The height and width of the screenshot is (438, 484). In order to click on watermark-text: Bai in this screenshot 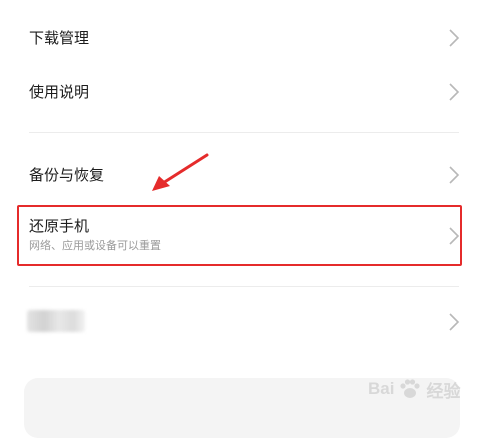, I will do `click(381, 388)`.